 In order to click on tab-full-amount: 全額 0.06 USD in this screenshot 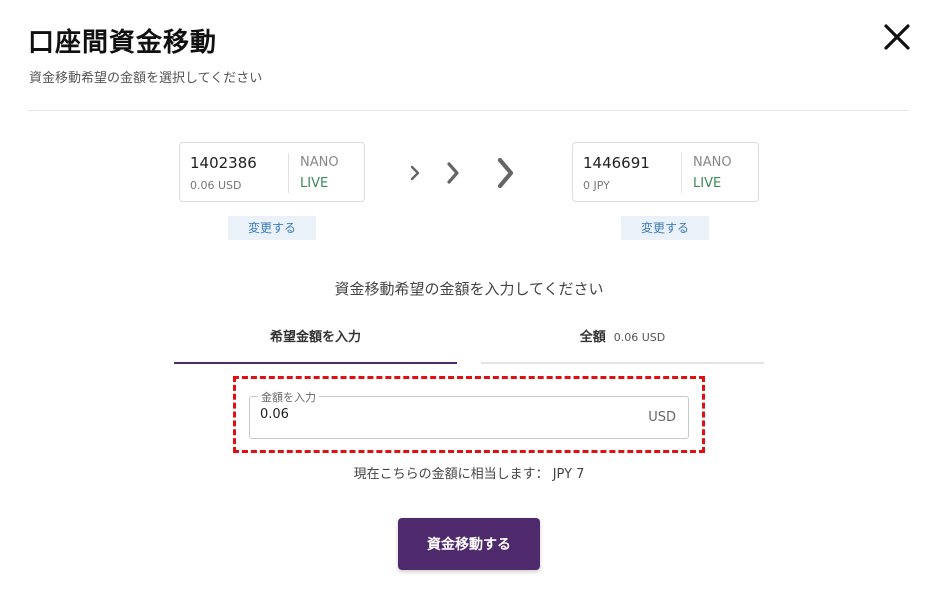, I will do `click(622, 342)`.